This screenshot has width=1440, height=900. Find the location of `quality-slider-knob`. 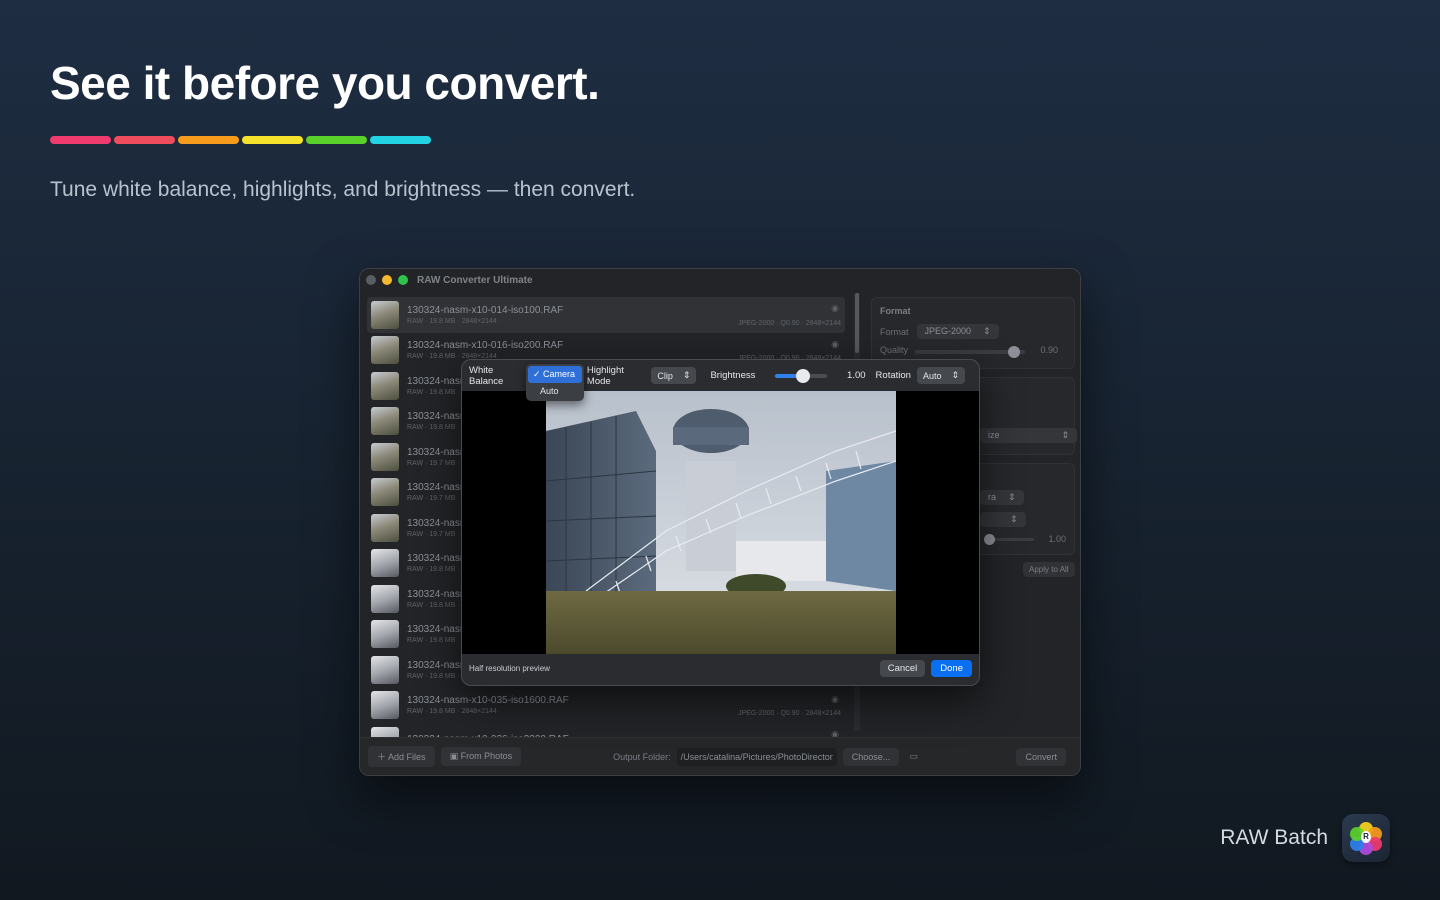

quality-slider-knob is located at coordinates (1014, 352).